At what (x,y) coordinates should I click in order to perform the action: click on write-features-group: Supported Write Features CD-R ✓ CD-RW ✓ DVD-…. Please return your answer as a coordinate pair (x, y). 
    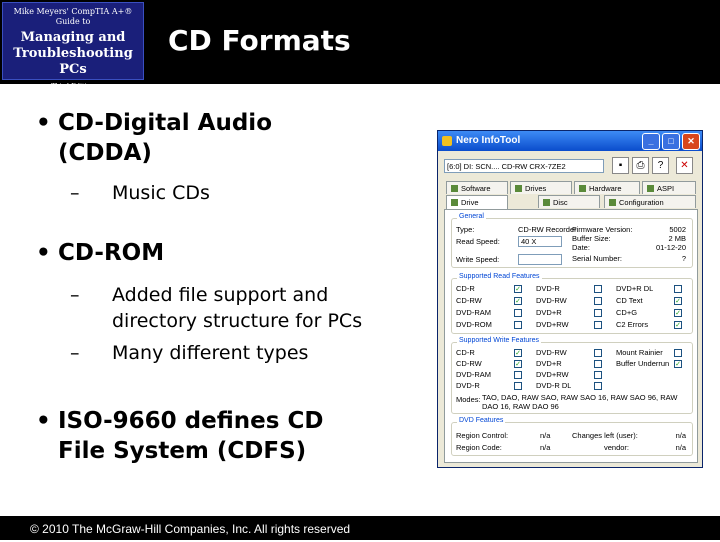
    Looking at the image, I should click on (572, 375).